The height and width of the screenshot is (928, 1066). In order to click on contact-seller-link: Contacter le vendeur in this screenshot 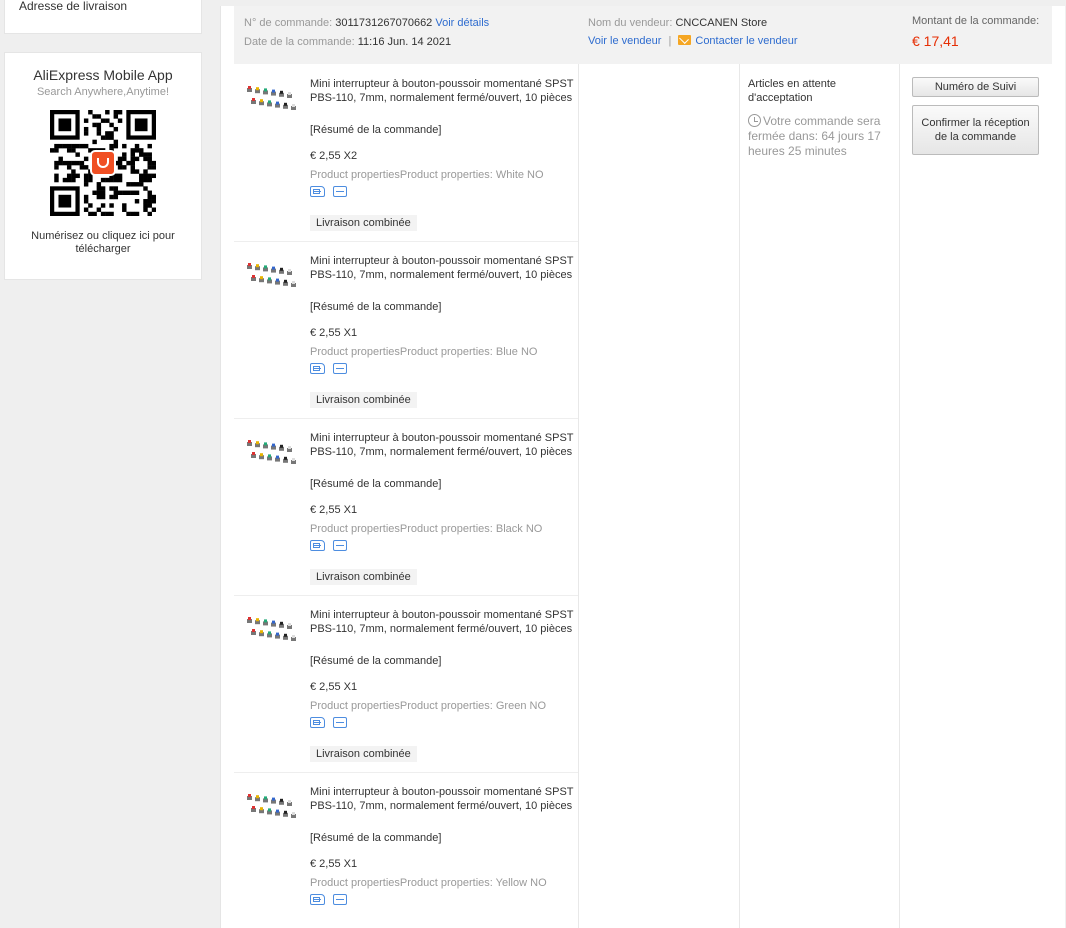, I will do `click(746, 41)`.